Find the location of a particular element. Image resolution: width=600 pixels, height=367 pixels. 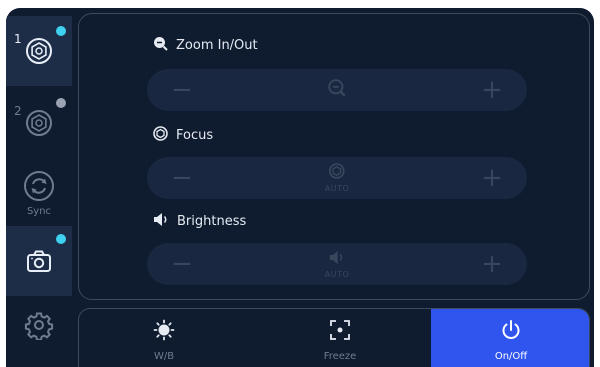

power-button: On/Off is located at coordinates (510, 338).